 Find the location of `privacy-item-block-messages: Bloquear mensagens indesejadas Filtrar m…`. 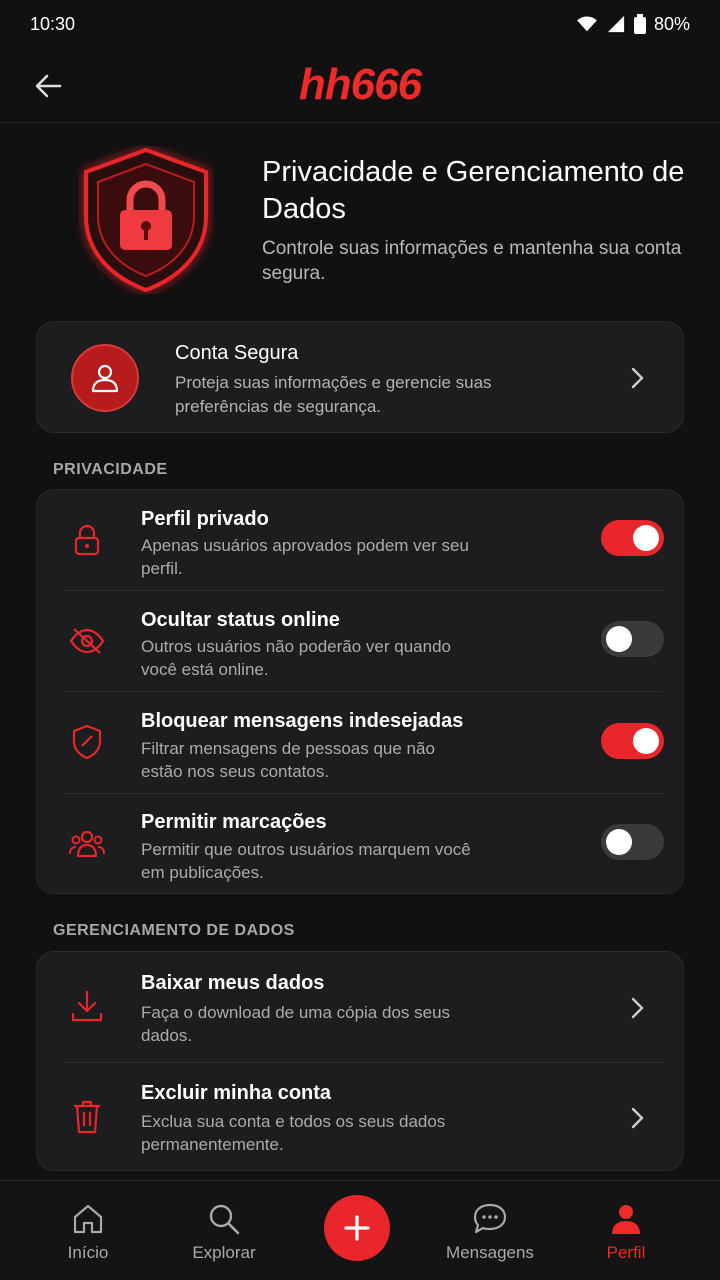

privacy-item-block-messages: Bloquear mensagens indesejadas Filtrar m… is located at coordinates (361, 742).